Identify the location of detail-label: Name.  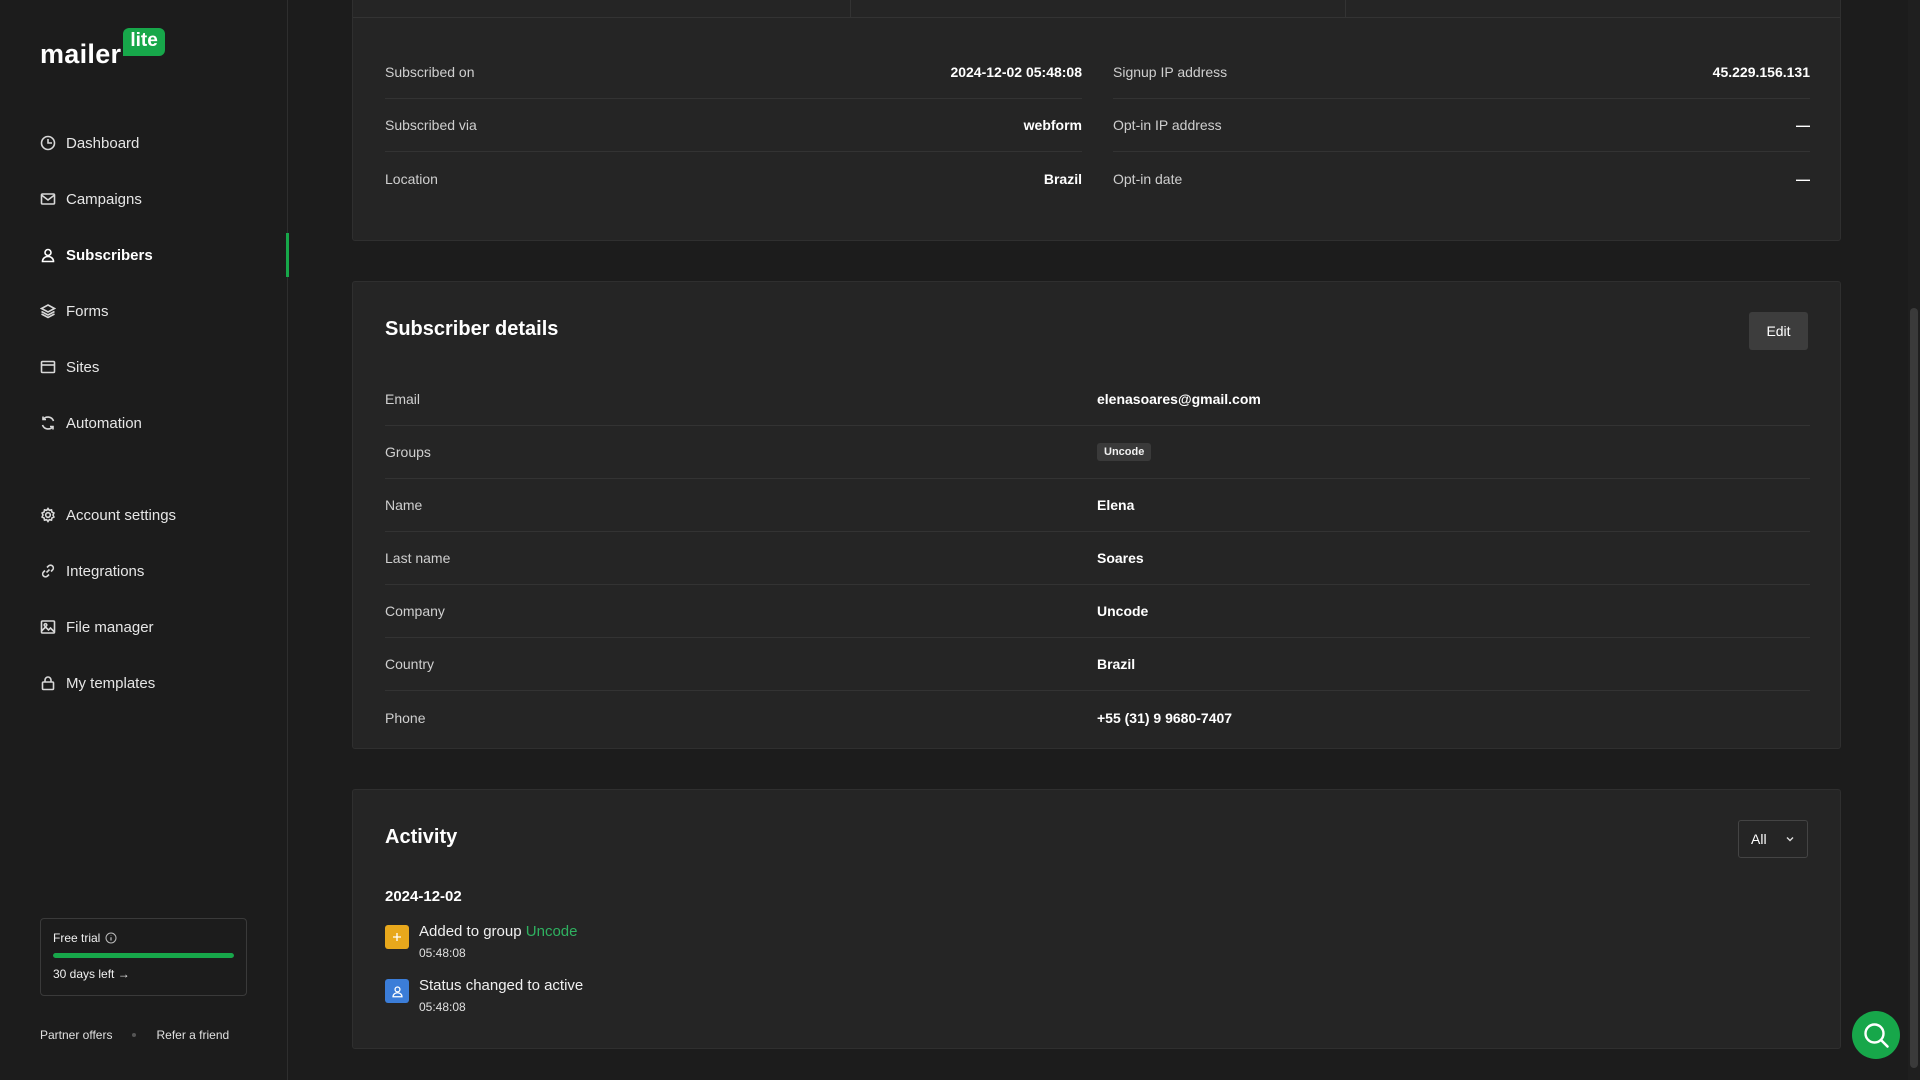
(404, 505).